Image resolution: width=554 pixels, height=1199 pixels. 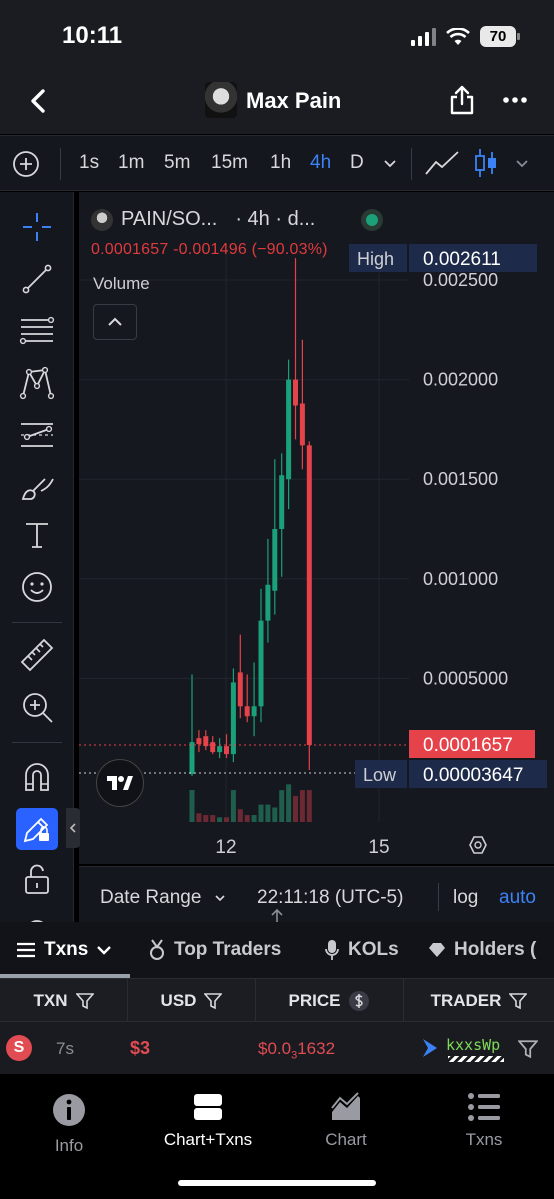 I want to click on token-icon, so click(x=102, y=219).